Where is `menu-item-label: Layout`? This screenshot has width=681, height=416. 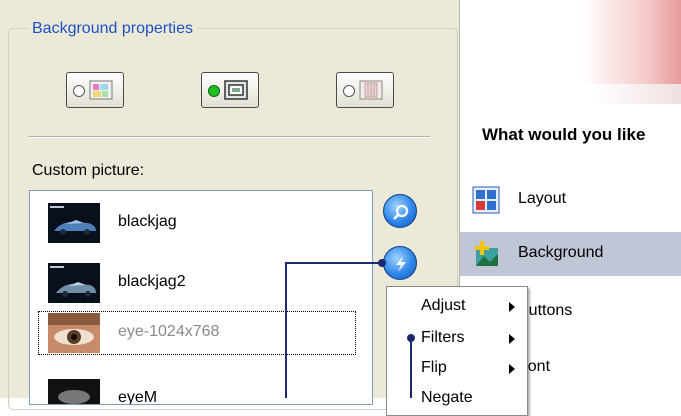
menu-item-label: Layout is located at coordinates (542, 198).